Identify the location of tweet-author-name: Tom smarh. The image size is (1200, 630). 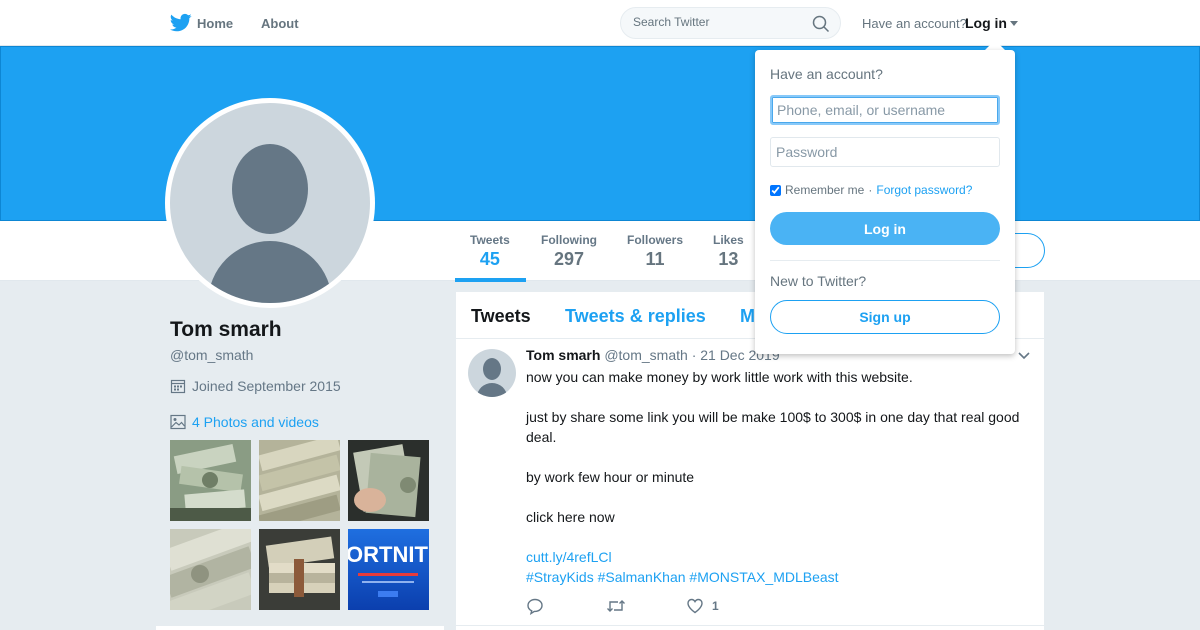
(563, 355).